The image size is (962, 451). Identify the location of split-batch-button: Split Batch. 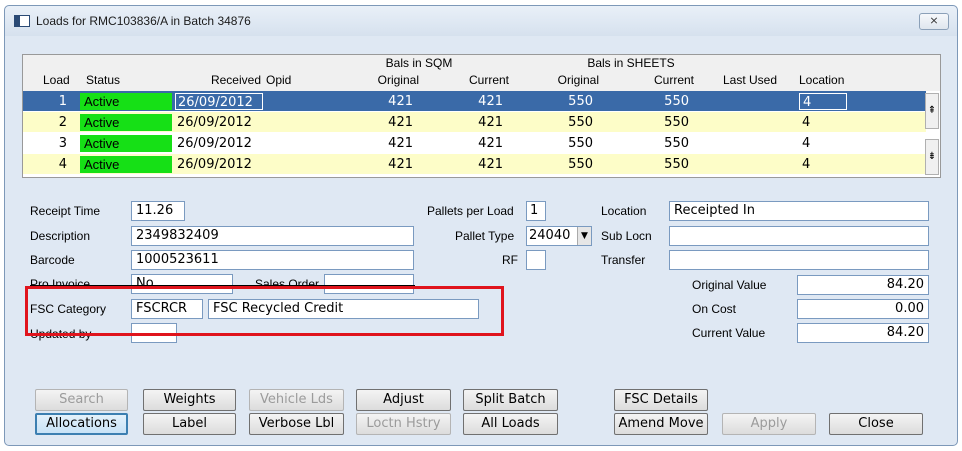
(510, 400).